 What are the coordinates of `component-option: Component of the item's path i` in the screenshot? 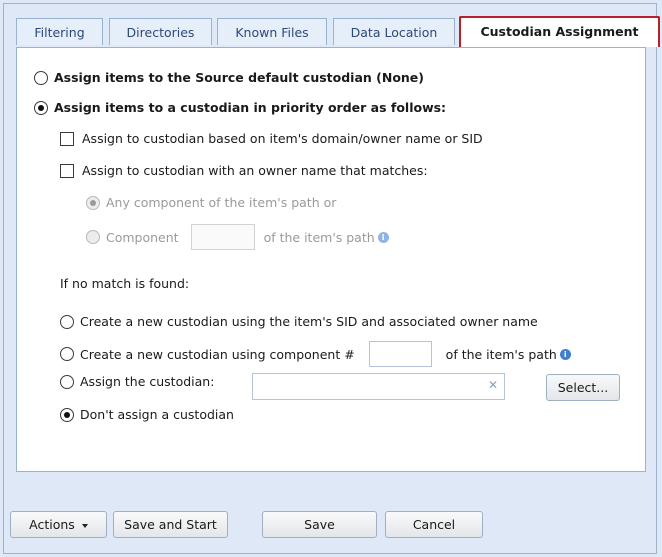 It's located at (237, 237).